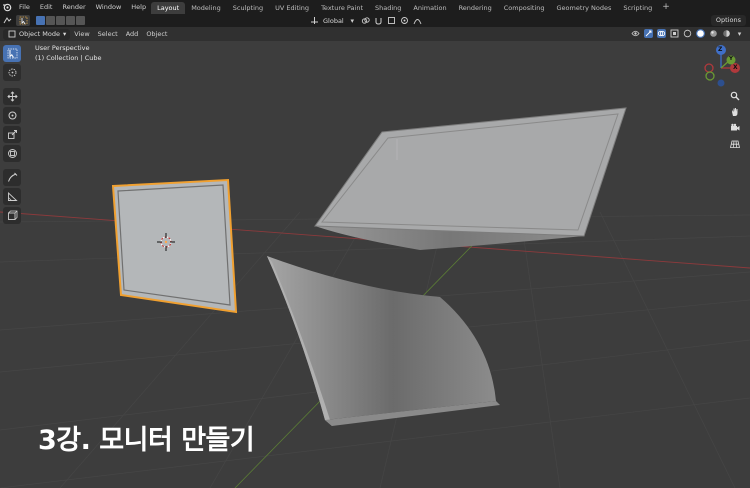 The width and height of the screenshot is (750, 488). I want to click on tab-texture-paint: Texture Paint, so click(342, 8).